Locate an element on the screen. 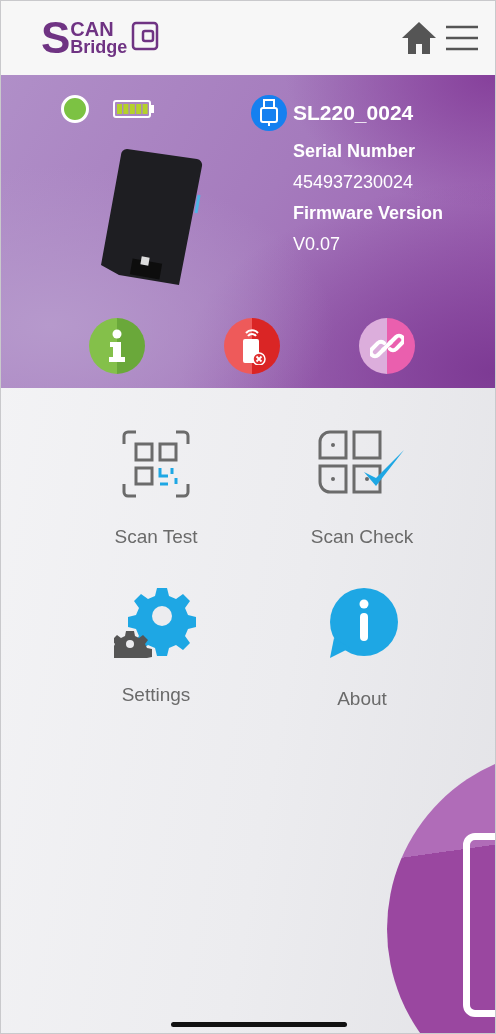 The height and width of the screenshot is (1034, 496). usb-connection-icon is located at coordinates (269, 113).